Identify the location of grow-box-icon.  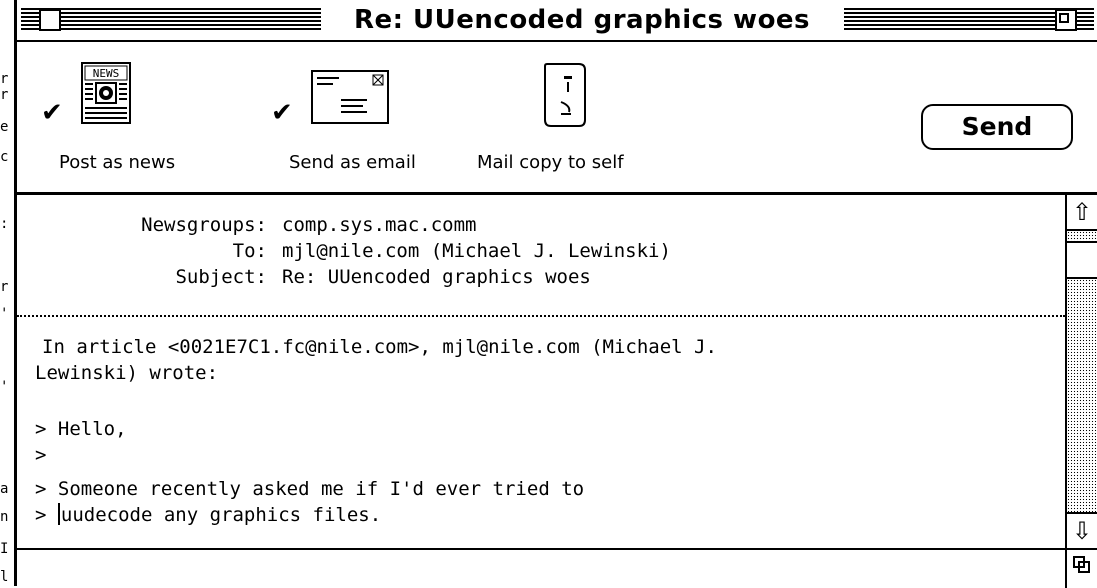
(1081, 569).